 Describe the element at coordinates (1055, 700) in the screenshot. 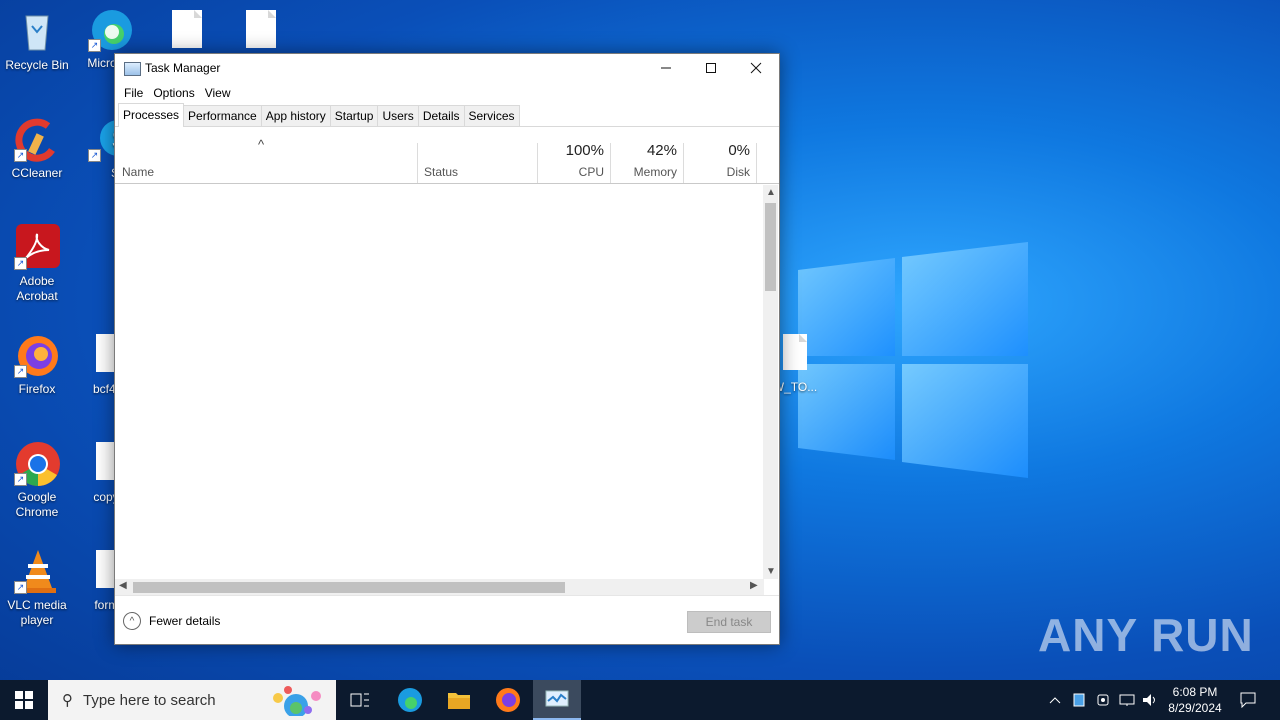

I see `show-hidden-icons-chevron-up-icon` at that location.